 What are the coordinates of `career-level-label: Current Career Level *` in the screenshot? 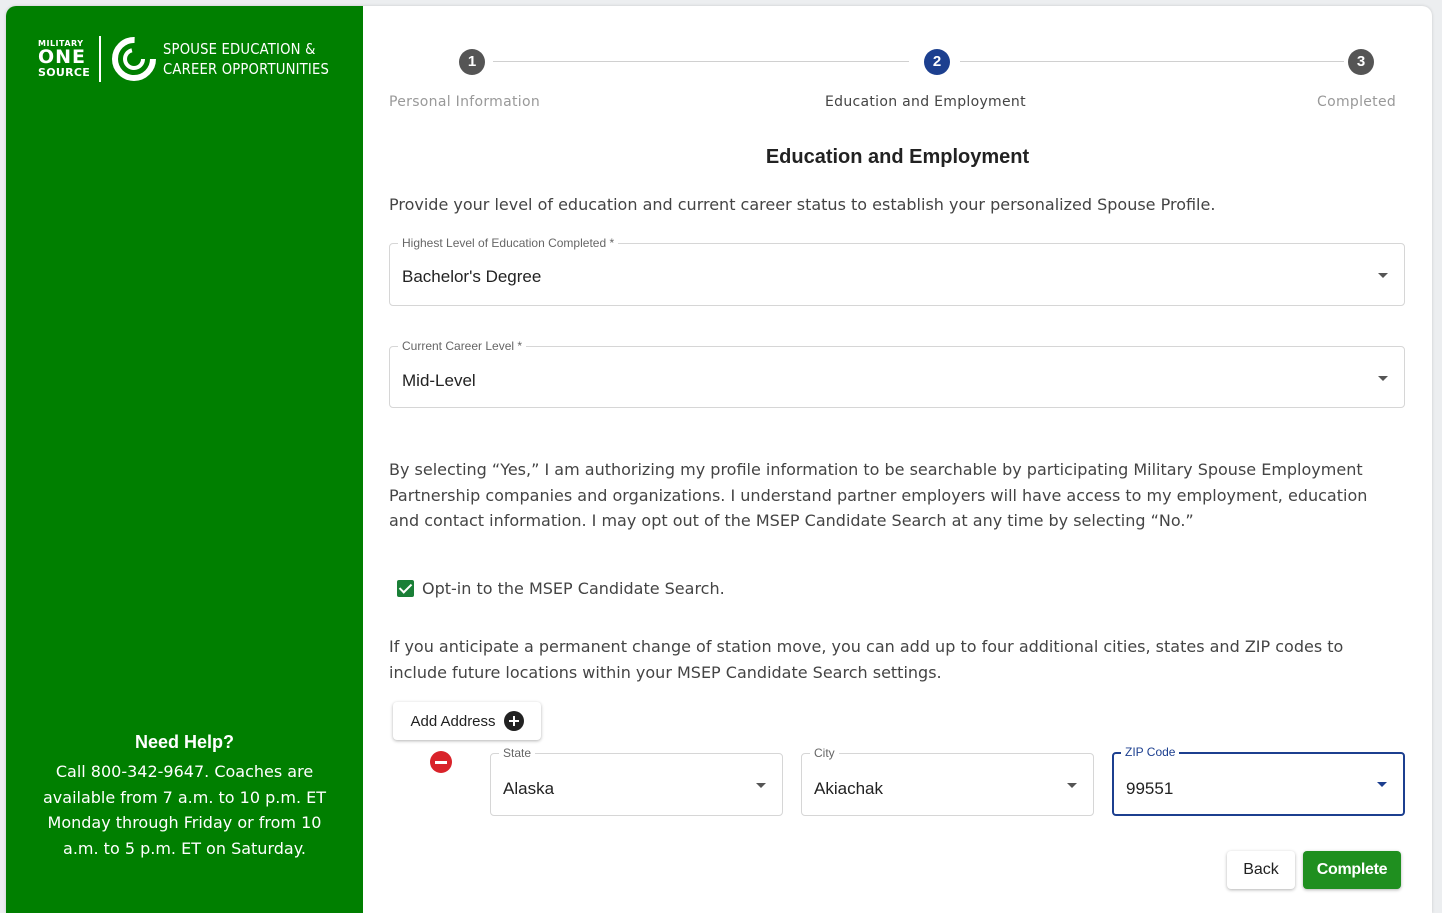 It's located at (462, 346).